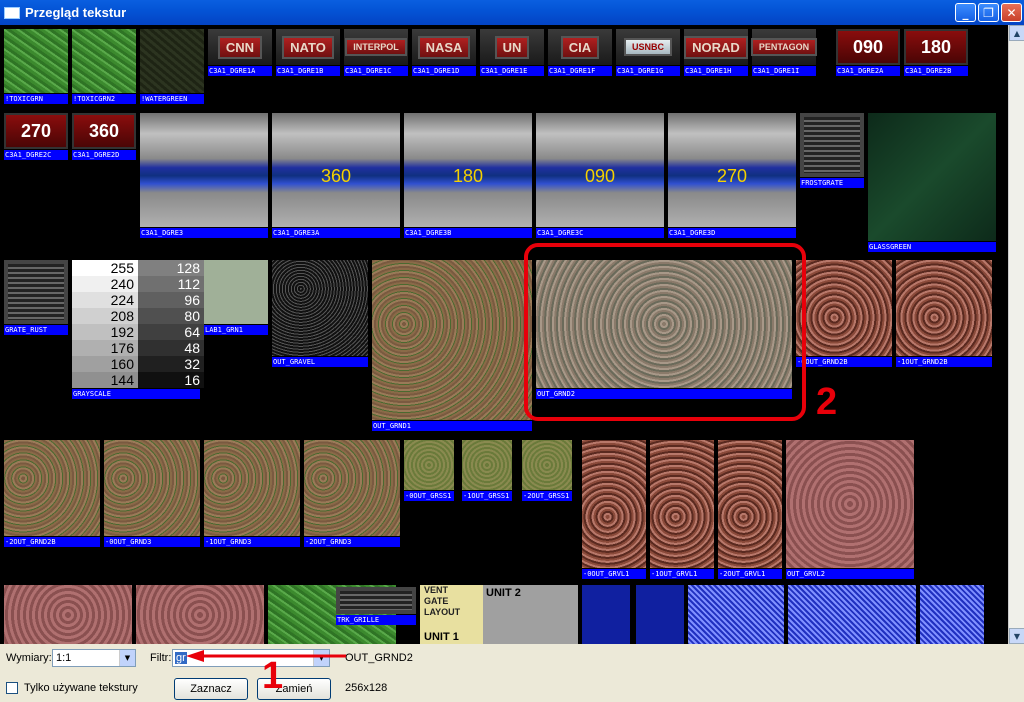 The image size is (1024, 702). I want to click on highlight-box, so click(665, 332).